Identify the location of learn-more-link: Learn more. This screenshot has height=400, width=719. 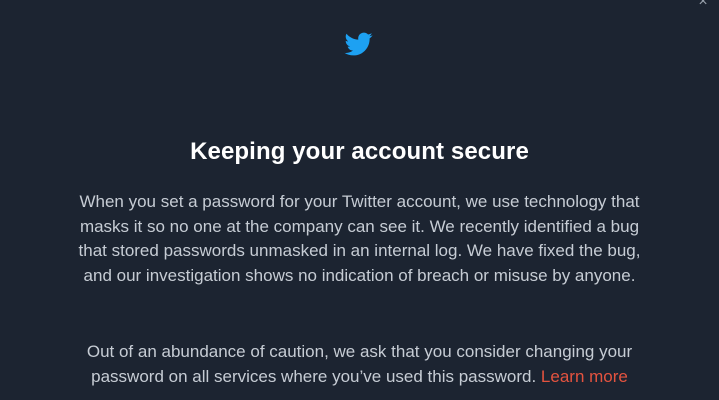
(584, 376).